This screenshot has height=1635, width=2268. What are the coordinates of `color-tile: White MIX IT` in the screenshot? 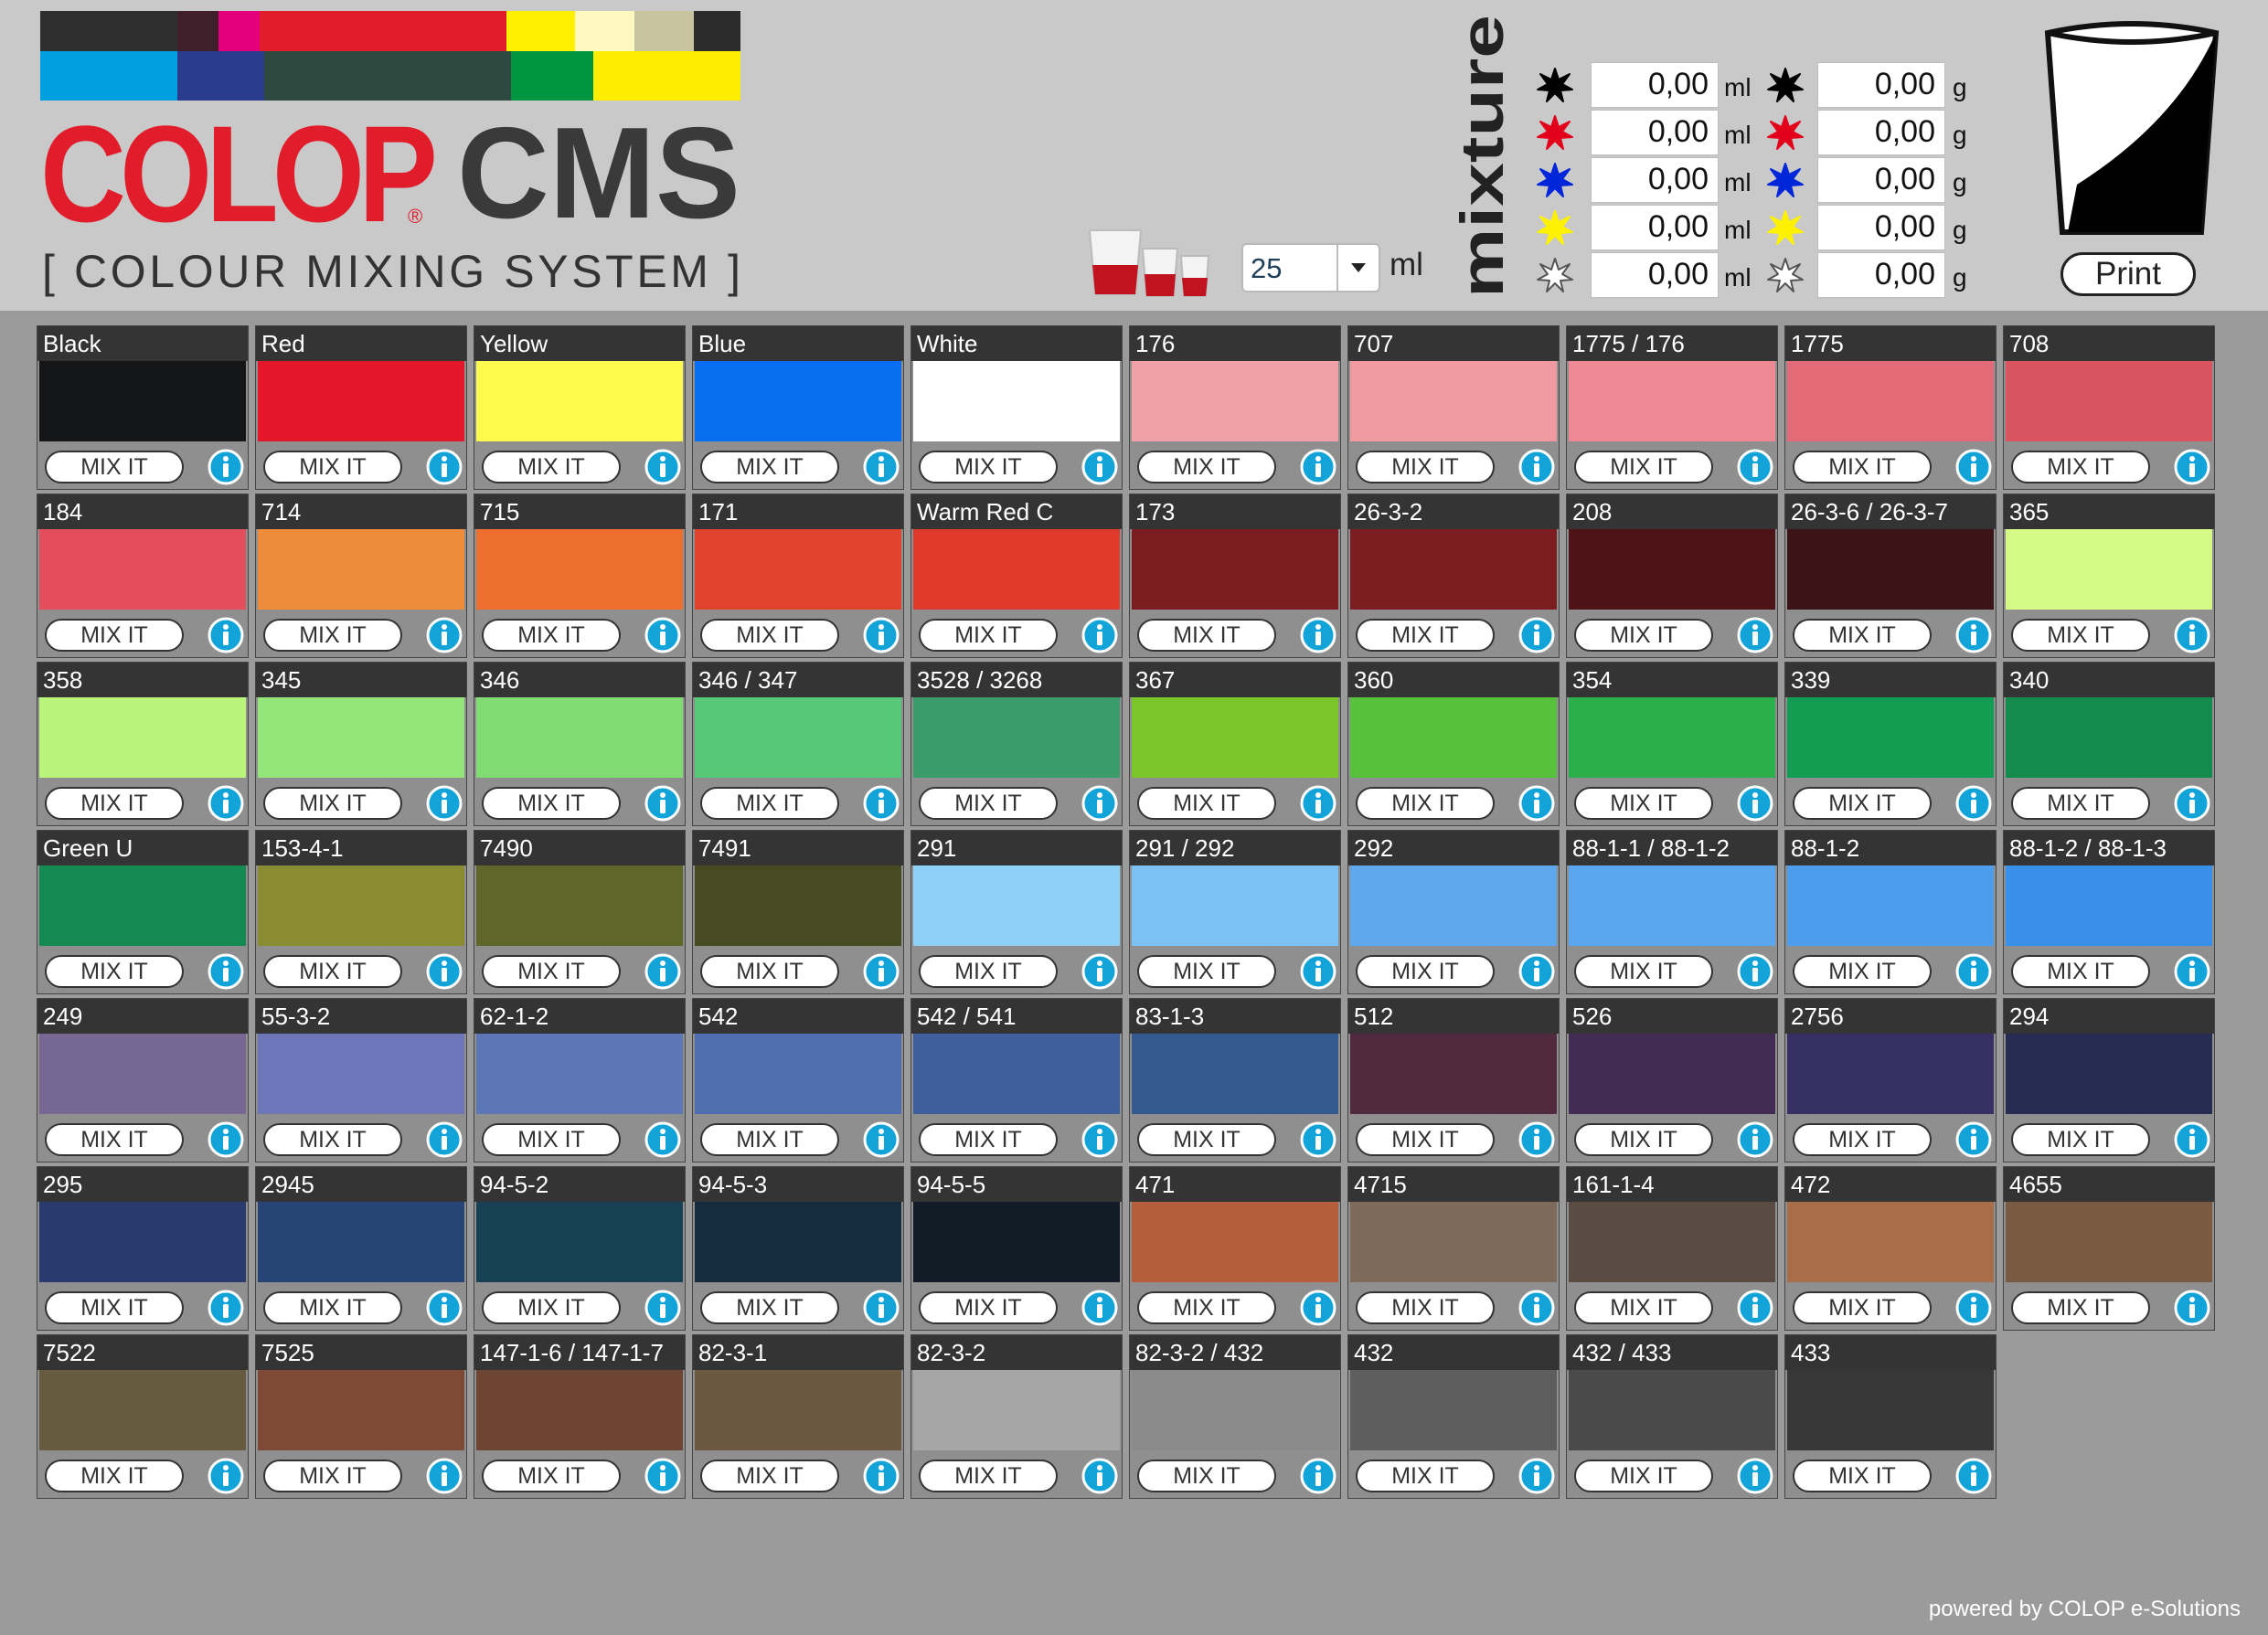 It's located at (1016, 407).